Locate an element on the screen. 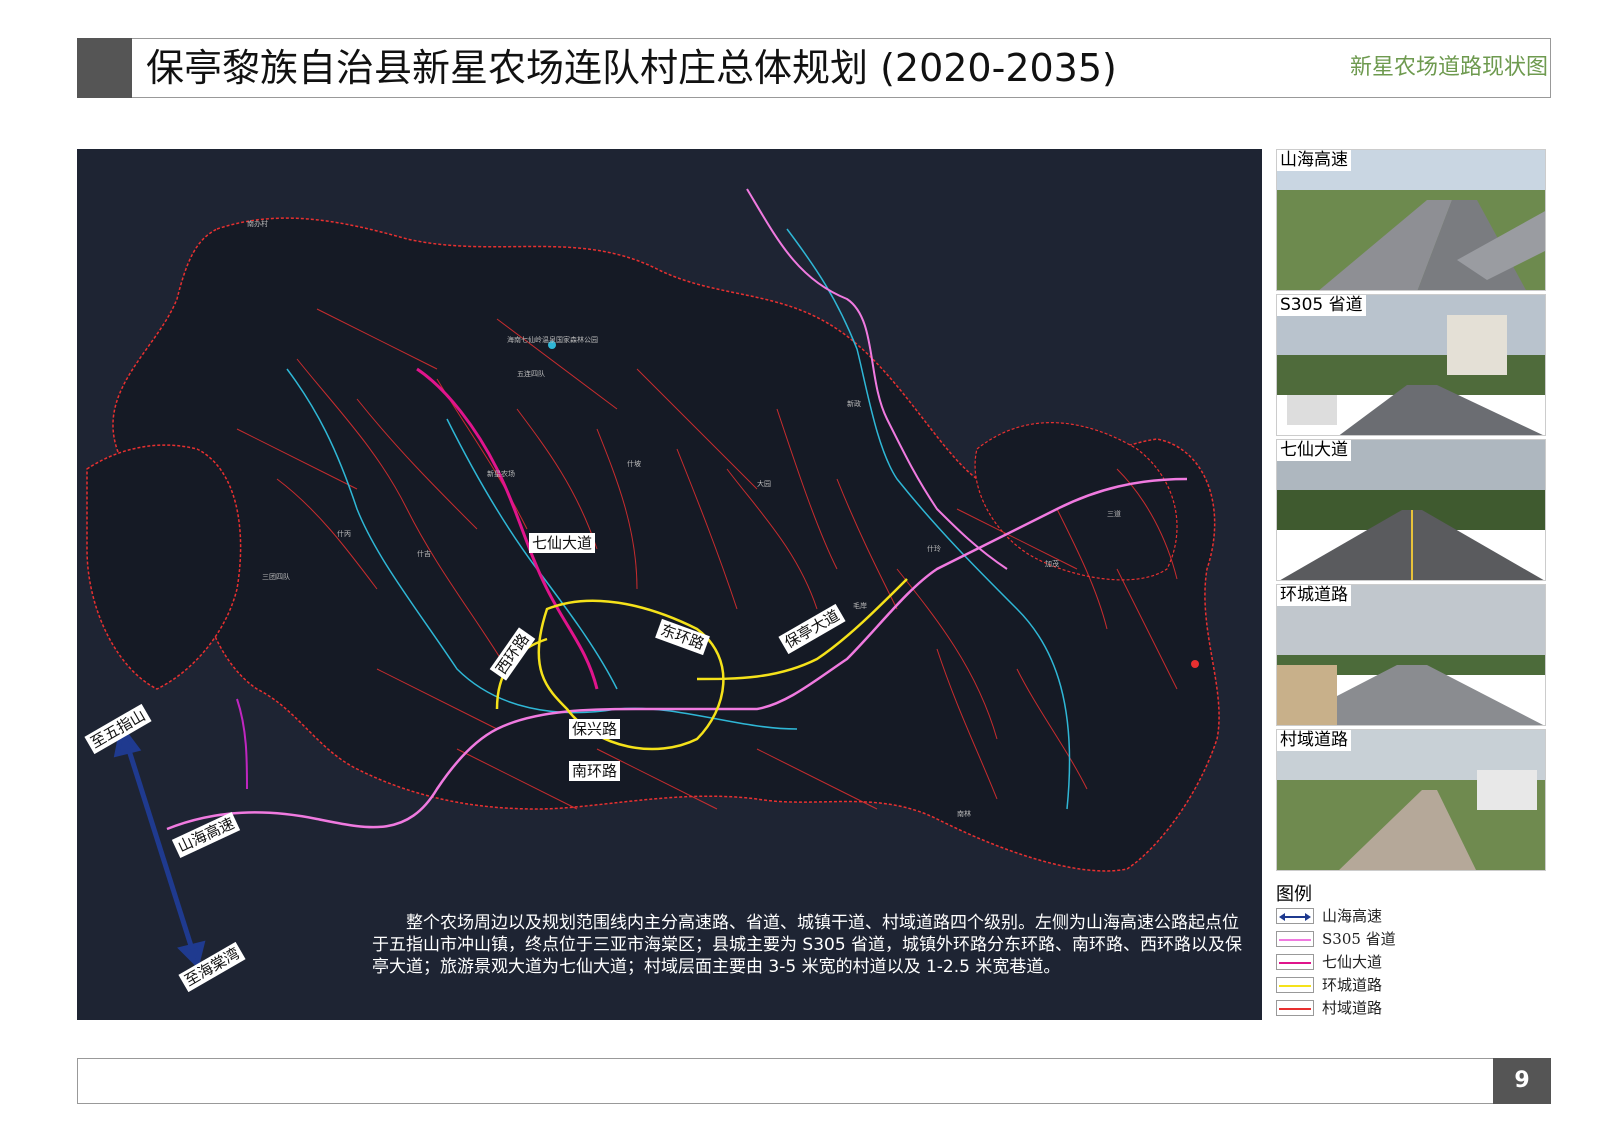  photo-village-road: 村域道路 is located at coordinates (1411, 800).